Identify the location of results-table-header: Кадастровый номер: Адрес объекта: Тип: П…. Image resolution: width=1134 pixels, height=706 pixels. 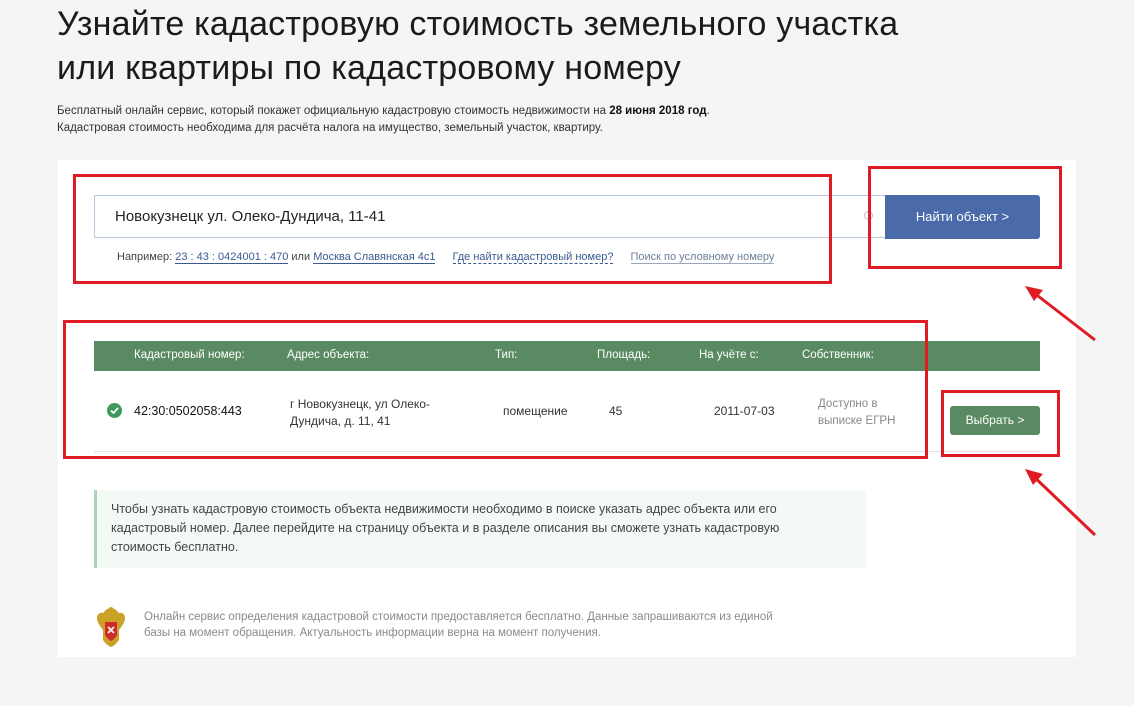
(567, 356).